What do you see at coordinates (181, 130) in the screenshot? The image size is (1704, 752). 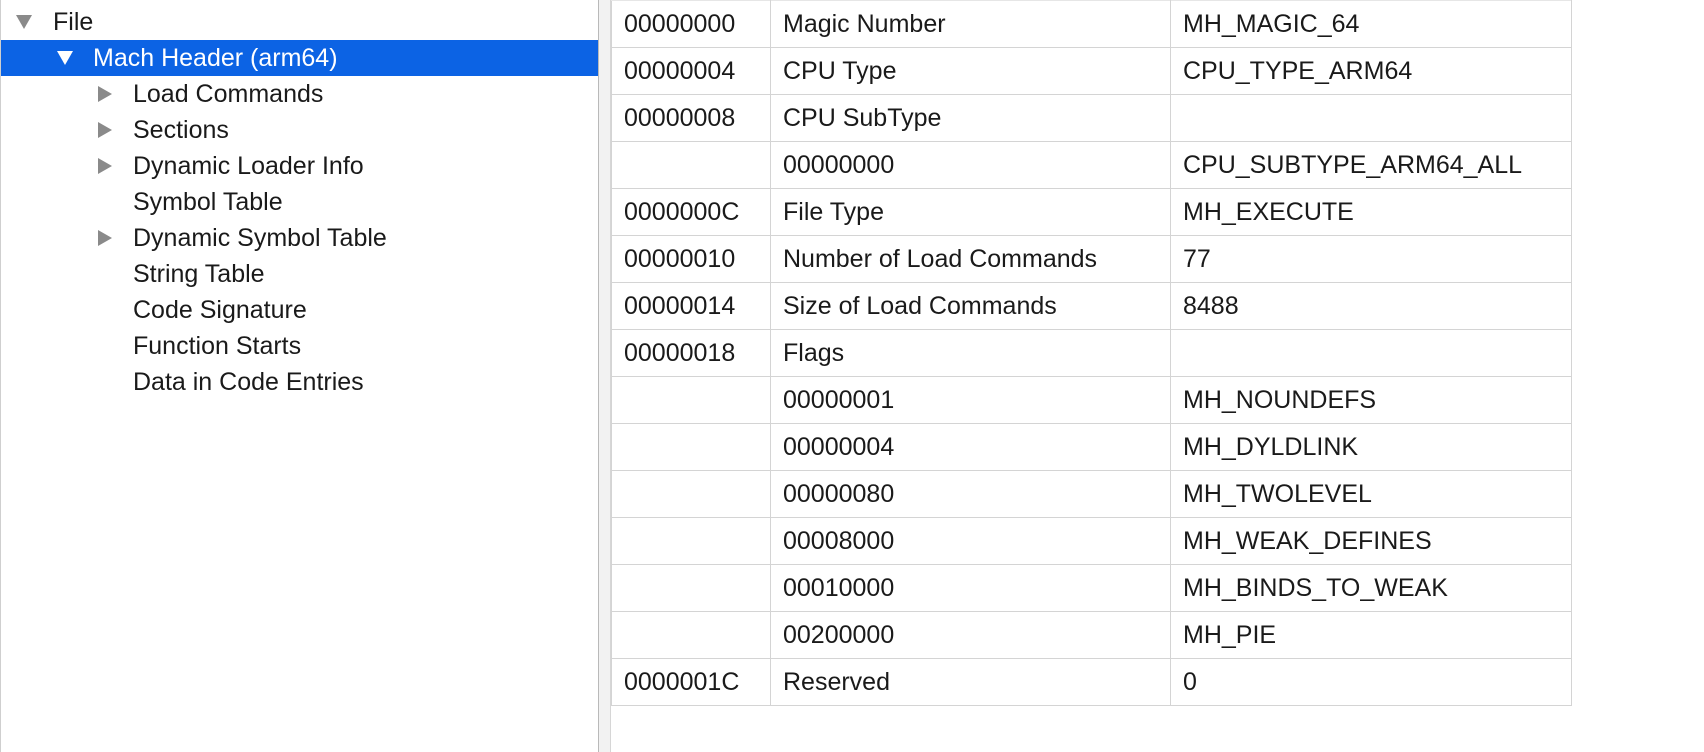 I see `tree-item-label: Sections` at bounding box center [181, 130].